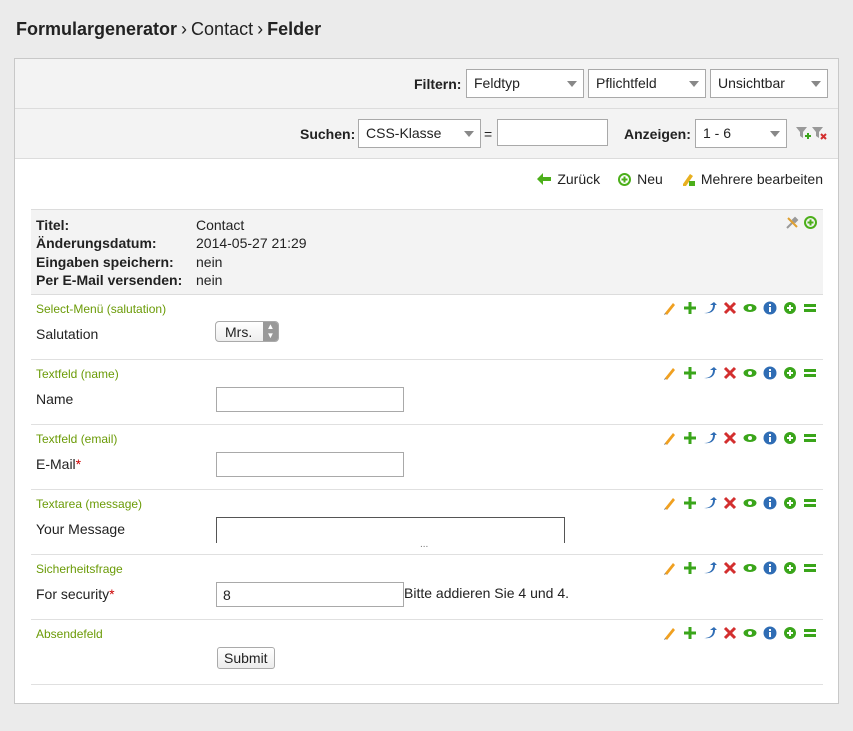 This screenshot has width=853, height=731. I want to click on search-input, so click(552, 132).